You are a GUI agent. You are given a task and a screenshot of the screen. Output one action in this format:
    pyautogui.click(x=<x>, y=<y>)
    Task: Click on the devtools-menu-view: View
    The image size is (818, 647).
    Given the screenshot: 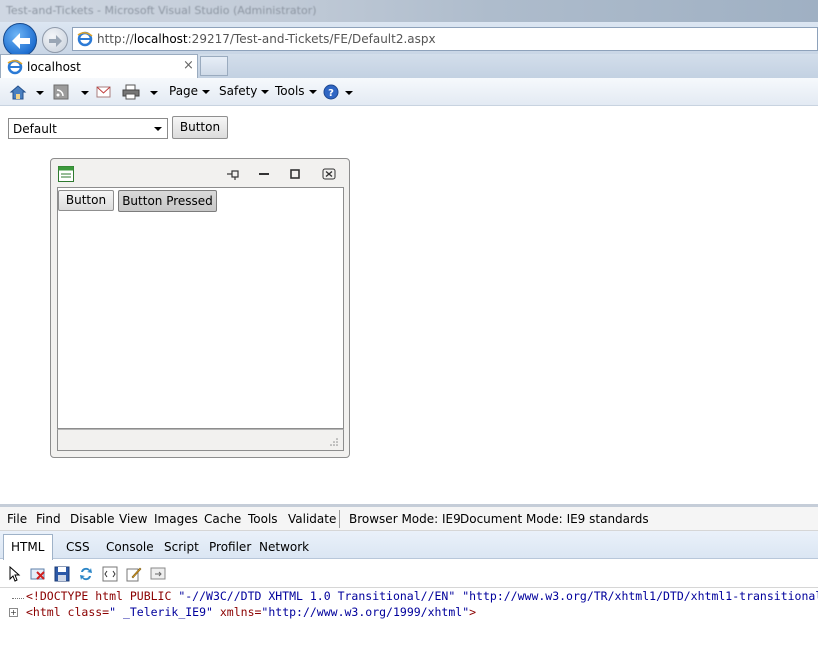 What is the action you would take?
    pyautogui.click(x=133, y=519)
    